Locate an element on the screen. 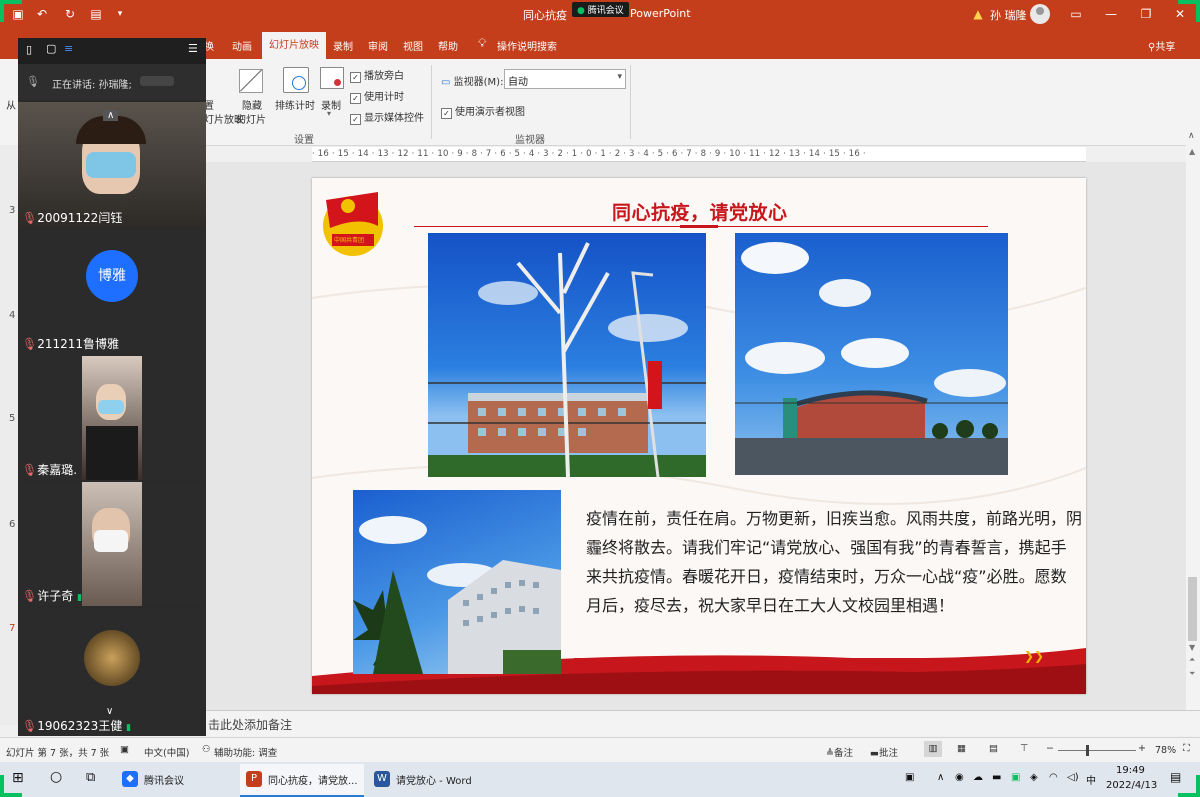  participant-tile: ∨ 🎙︎19062323王健 ▮ is located at coordinates (112, 672).